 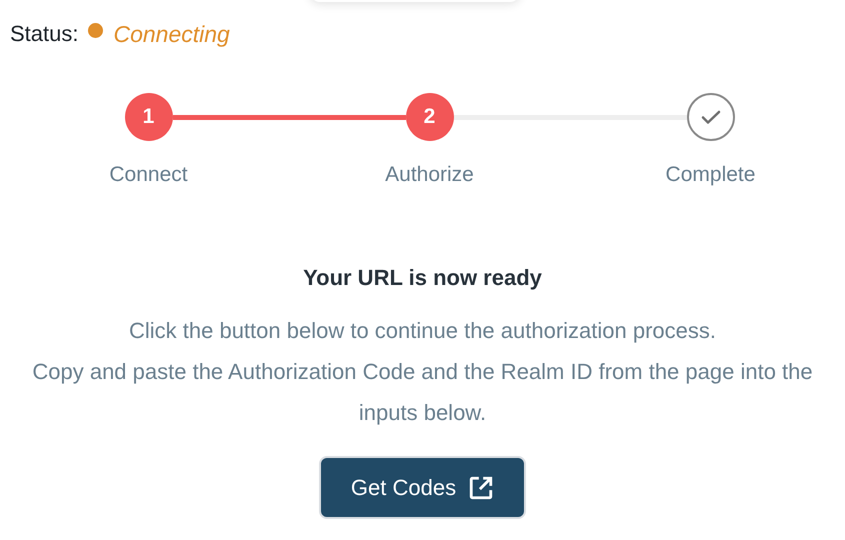 I want to click on external-link-icon, so click(x=481, y=487).